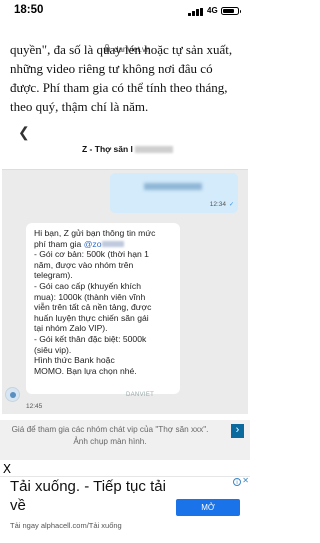  What do you see at coordinates (237, 431) in the screenshot?
I see `close-caption-button: ›` at bounding box center [237, 431].